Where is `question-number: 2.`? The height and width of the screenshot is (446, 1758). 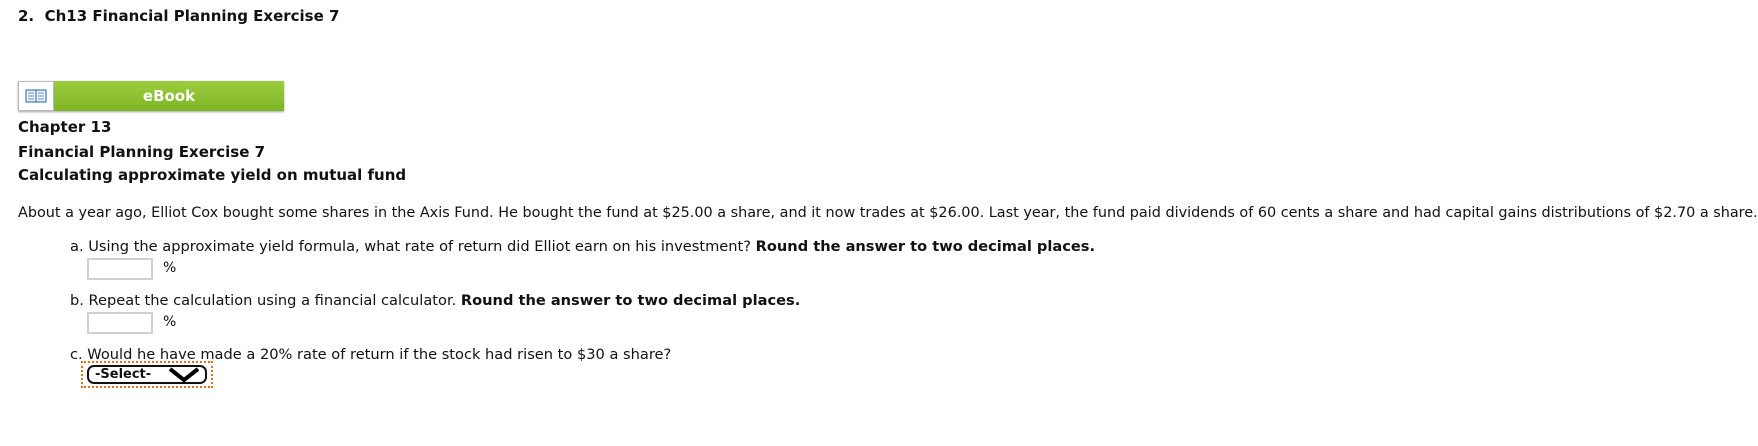 question-number: 2. is located at coordinates (26, 16).